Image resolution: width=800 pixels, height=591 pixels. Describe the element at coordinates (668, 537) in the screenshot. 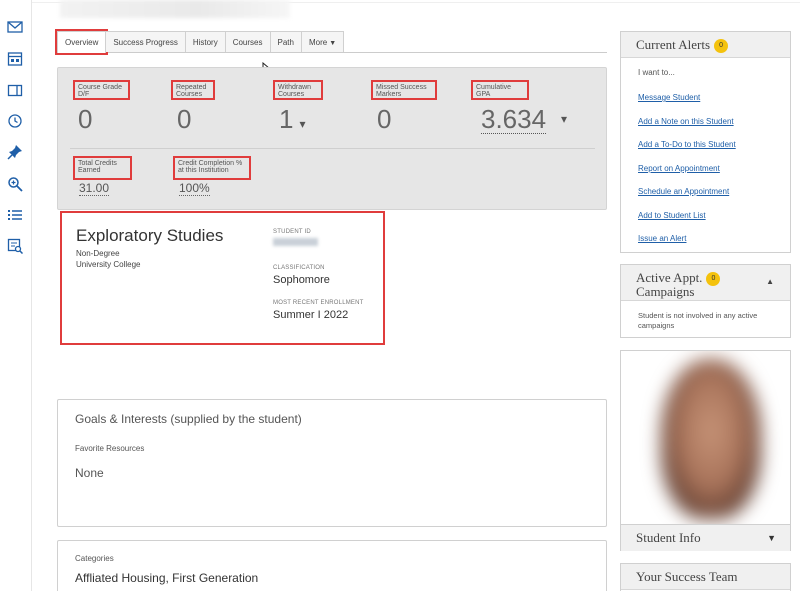

I see `student-info-title: Student Info` at that location.